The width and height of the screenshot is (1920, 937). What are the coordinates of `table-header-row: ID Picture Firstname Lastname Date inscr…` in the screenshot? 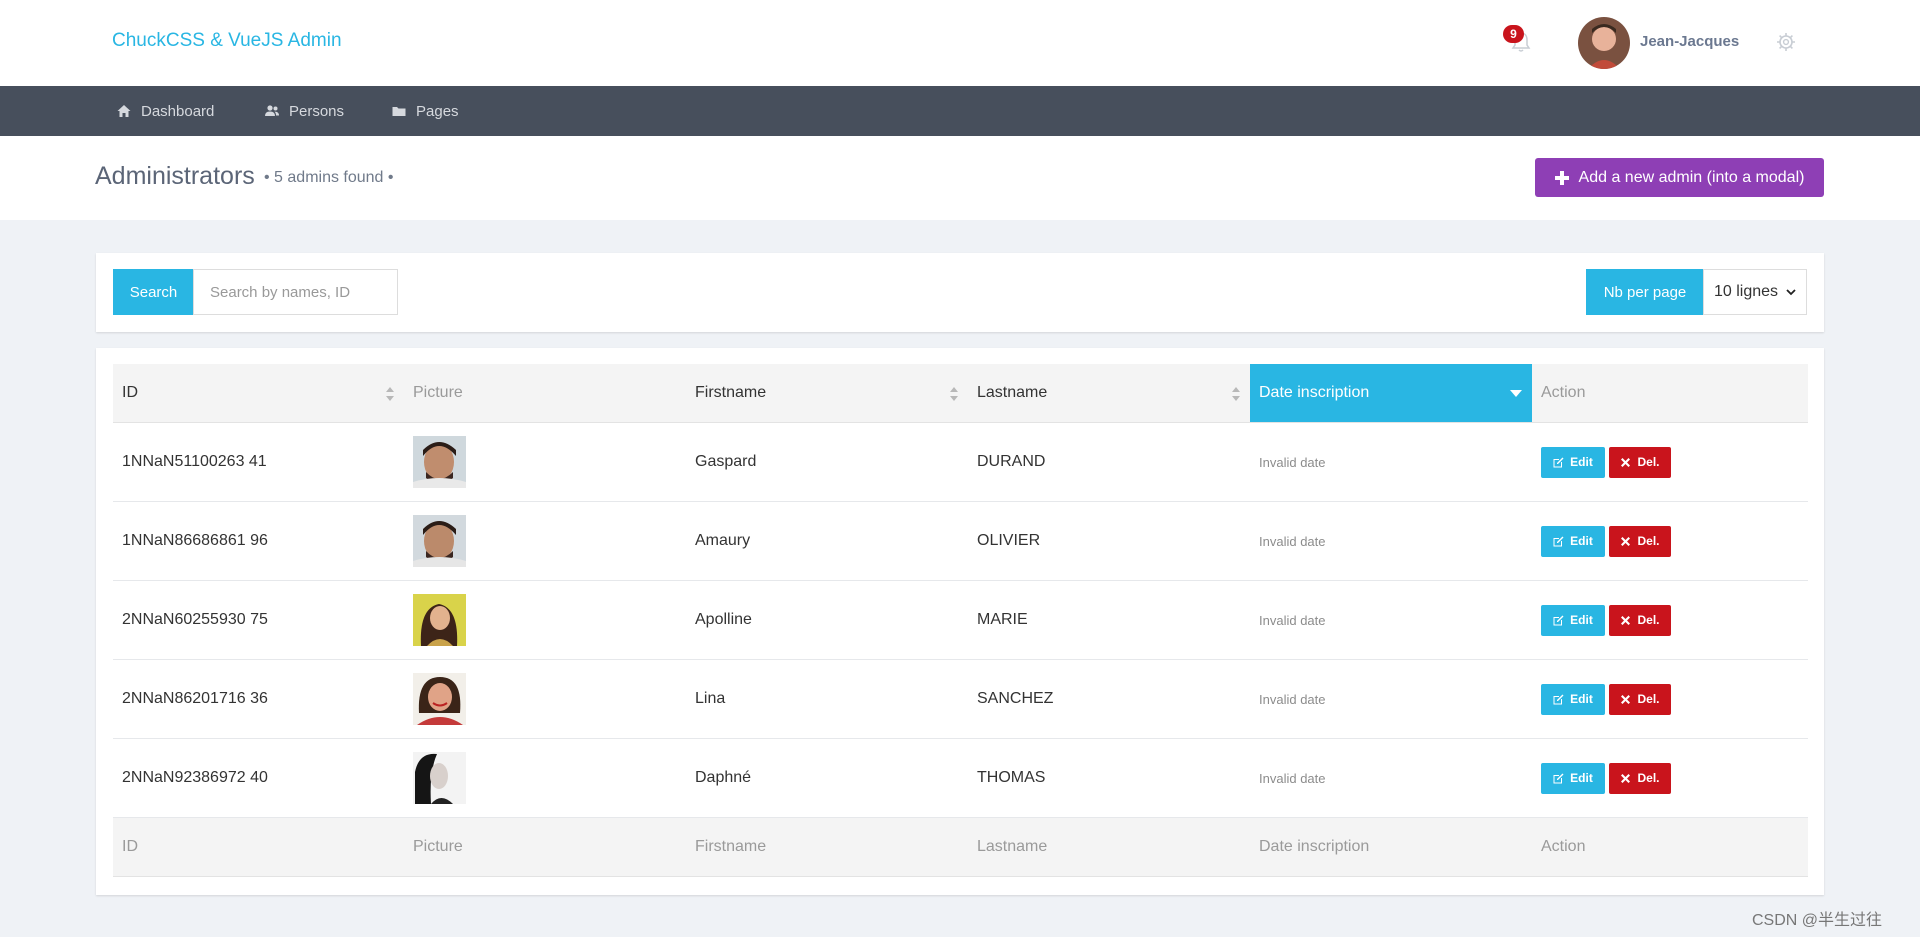 It's located at (960, 393).